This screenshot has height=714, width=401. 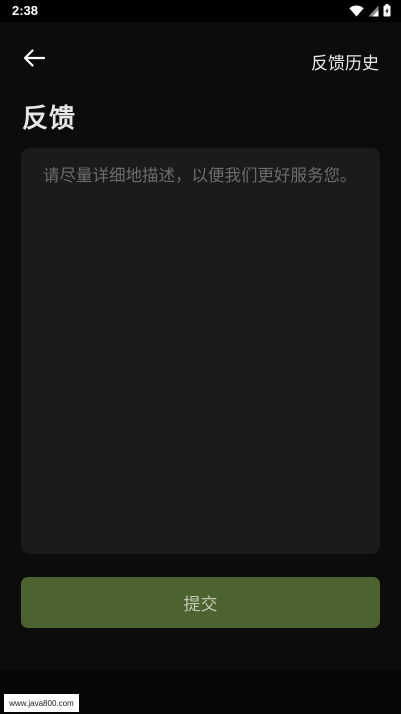 What do you see at coordinates (200, 11) in the screenshot?
I see `status-bar: 2:38` at bounding box center [200, 11].